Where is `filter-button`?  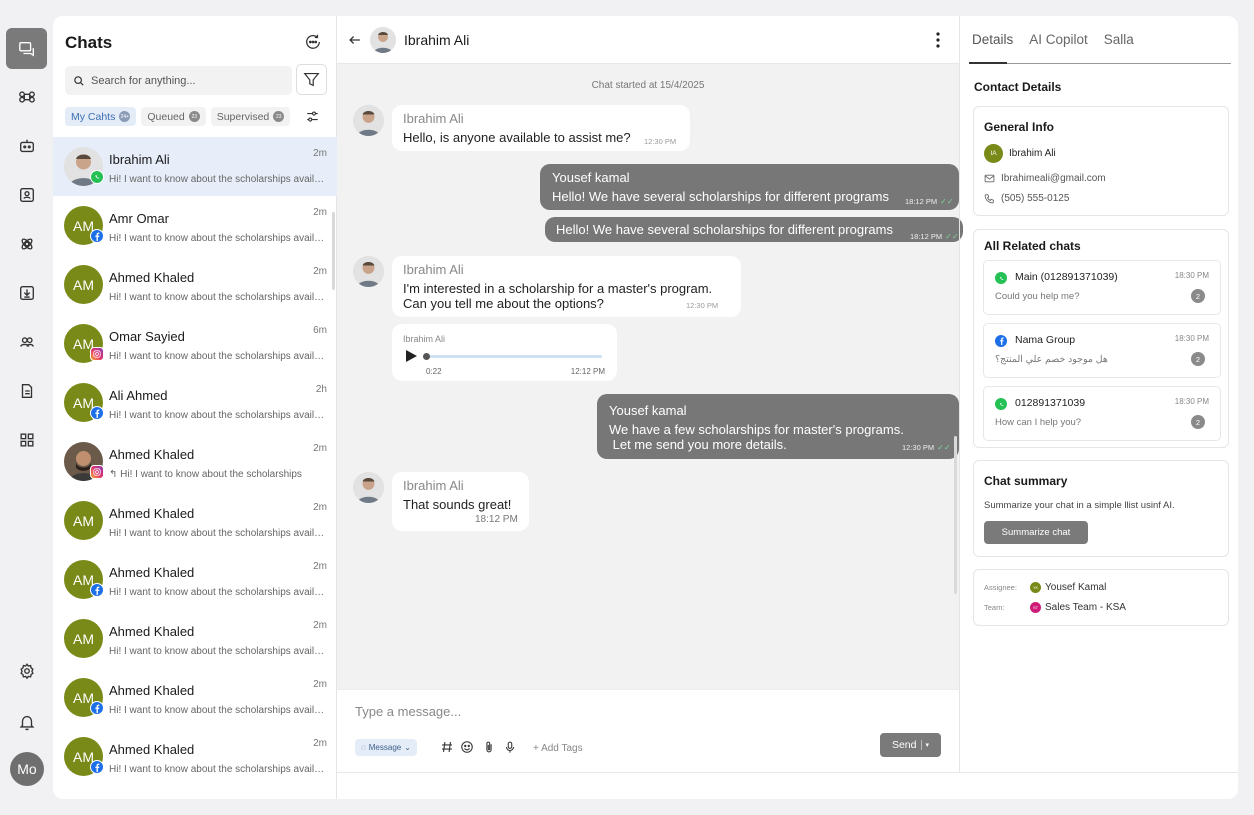
filter-button is located at coordinates (311, 79).